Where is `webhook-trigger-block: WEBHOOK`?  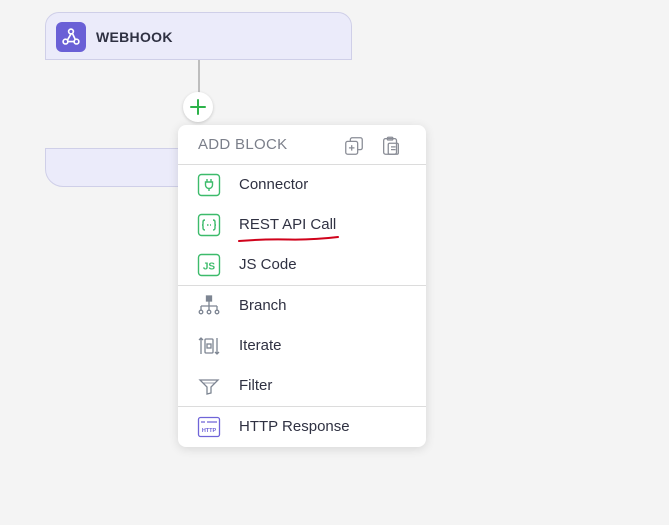
webhook-trigger-block: WEBHOOK is located at coordinates (198, 36).